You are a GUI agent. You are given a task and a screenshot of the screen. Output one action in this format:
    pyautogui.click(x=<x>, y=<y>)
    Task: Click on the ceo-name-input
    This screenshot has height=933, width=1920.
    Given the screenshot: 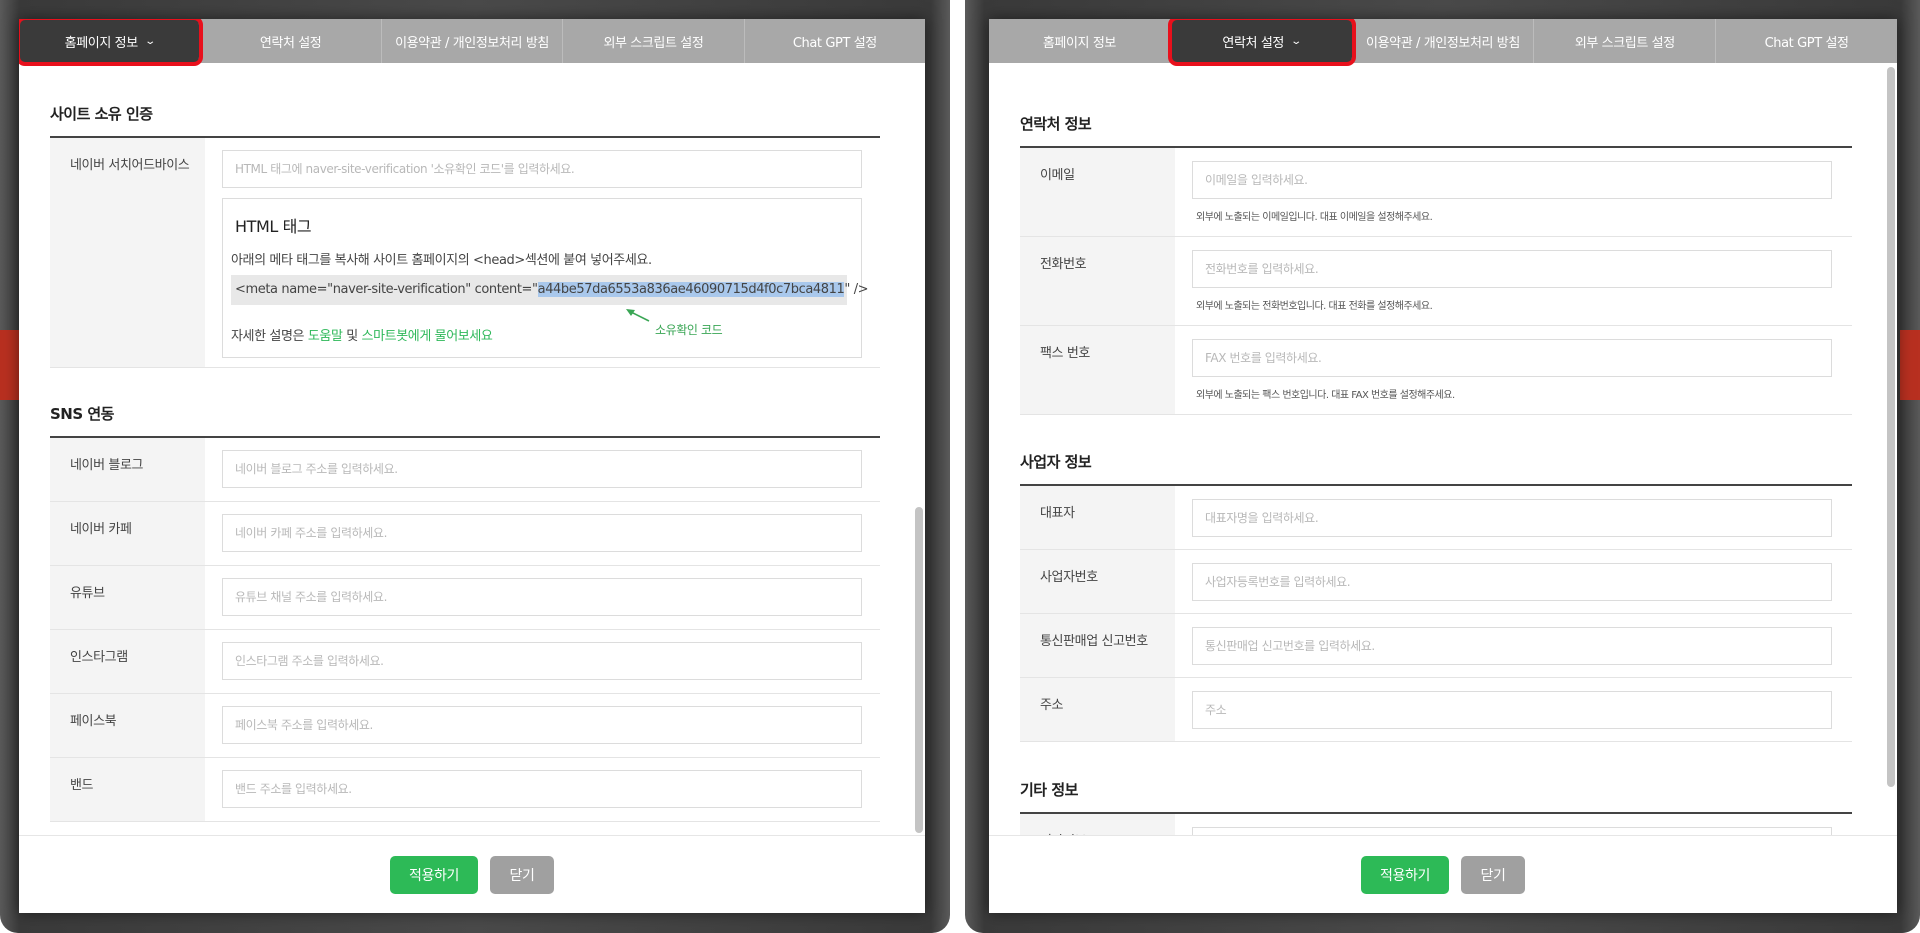 What is the action you would take?
    pyautogui.click(x=1512, y=518)
    